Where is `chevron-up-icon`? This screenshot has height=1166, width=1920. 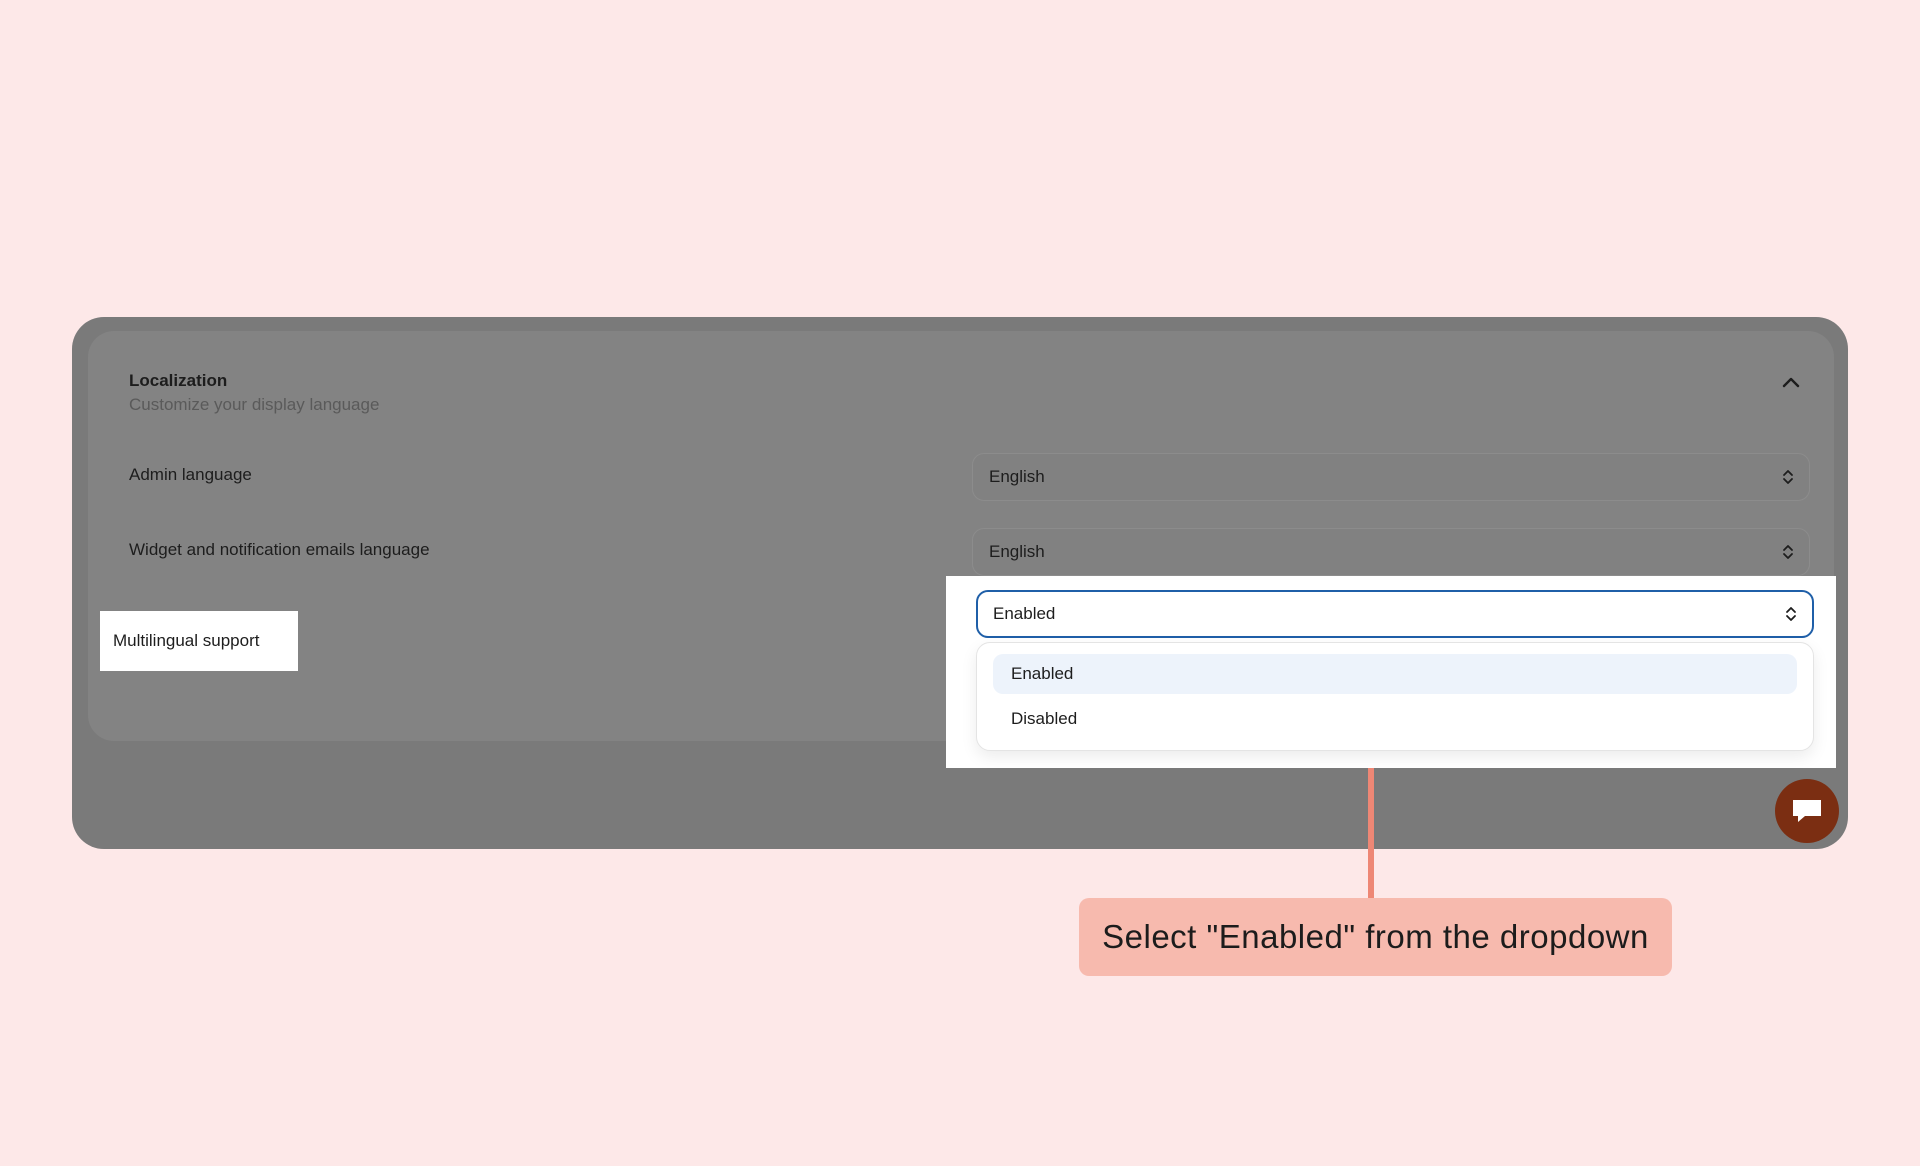
chevron-up-icon is located at coordinates (1791, 382).